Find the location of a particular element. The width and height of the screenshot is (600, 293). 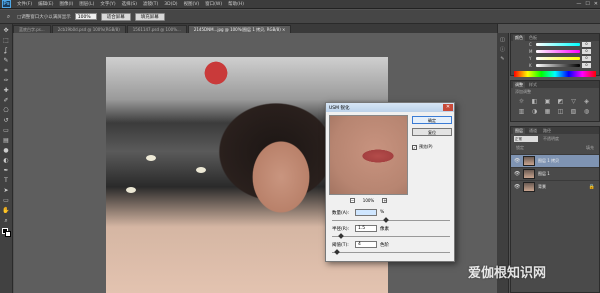

slider-cyan: C 0 is located at coordinates (555, 44).